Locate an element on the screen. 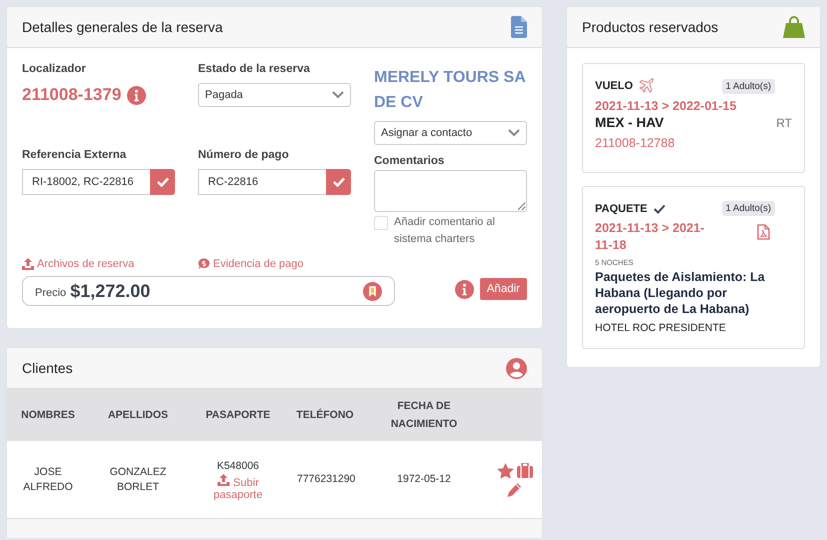 The image size is (827, 540). price-value: $1,272.00 is located at coordinates (110, 291).